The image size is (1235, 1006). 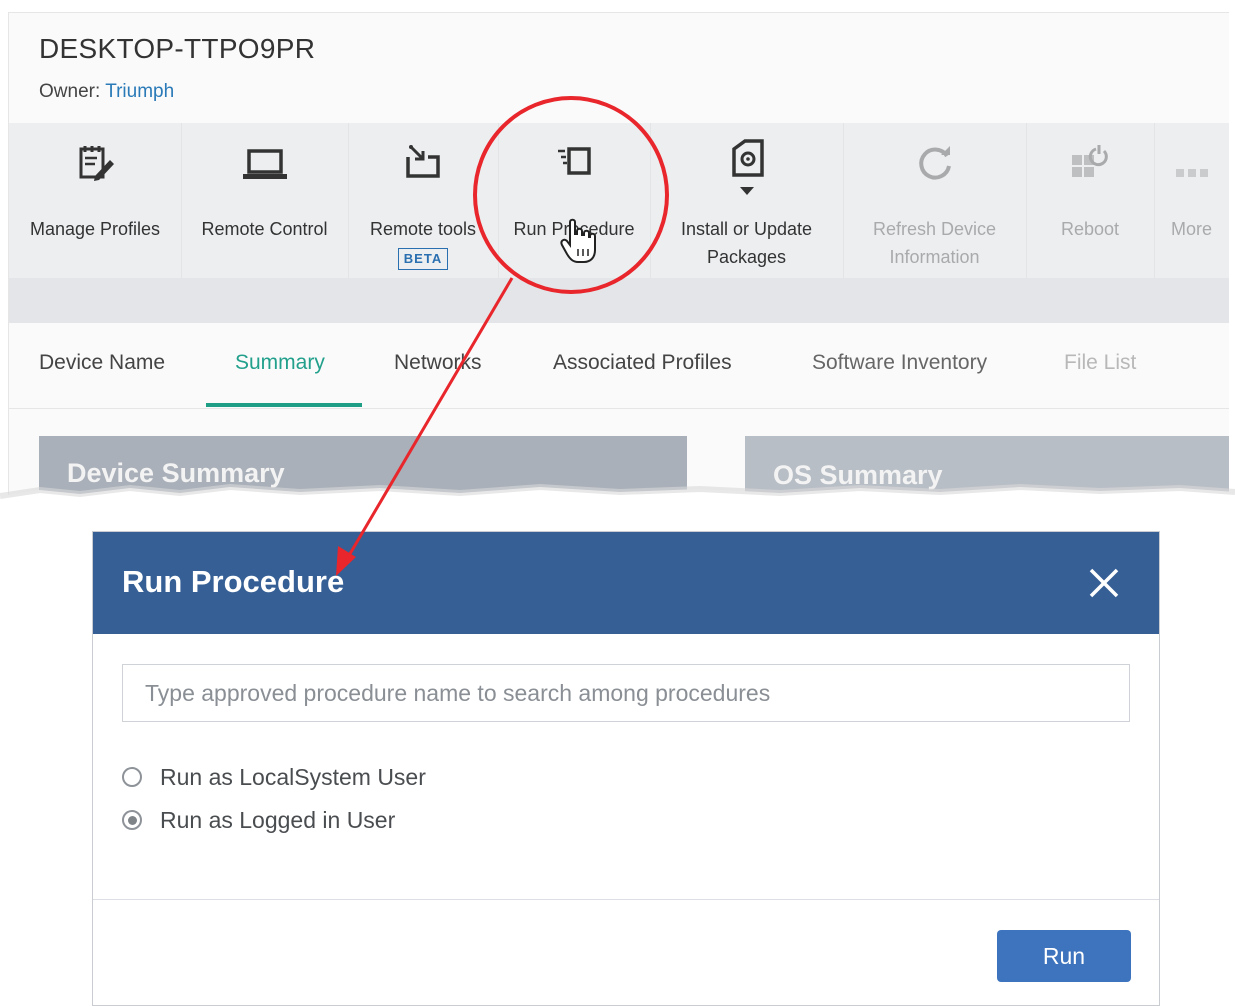 What do you see at coordinates (284, 405) in the screenshot?
I see `active-tab-indicator` at bounding box center [284, 405].